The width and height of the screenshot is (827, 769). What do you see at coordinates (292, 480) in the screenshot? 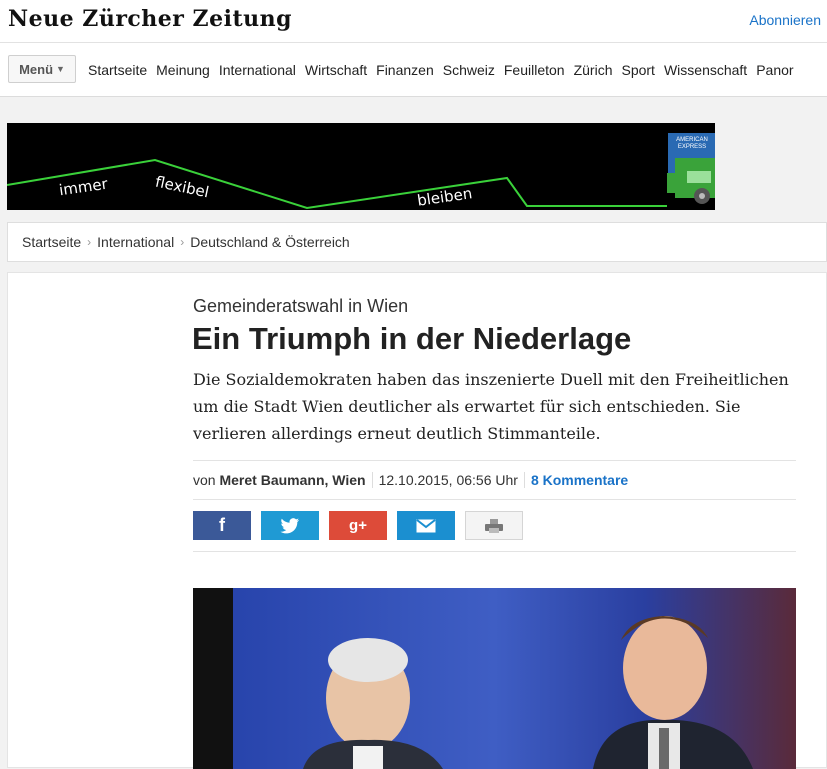
I see `author-name: Meret Baumann, Wien` at bounding box center [292, 480].